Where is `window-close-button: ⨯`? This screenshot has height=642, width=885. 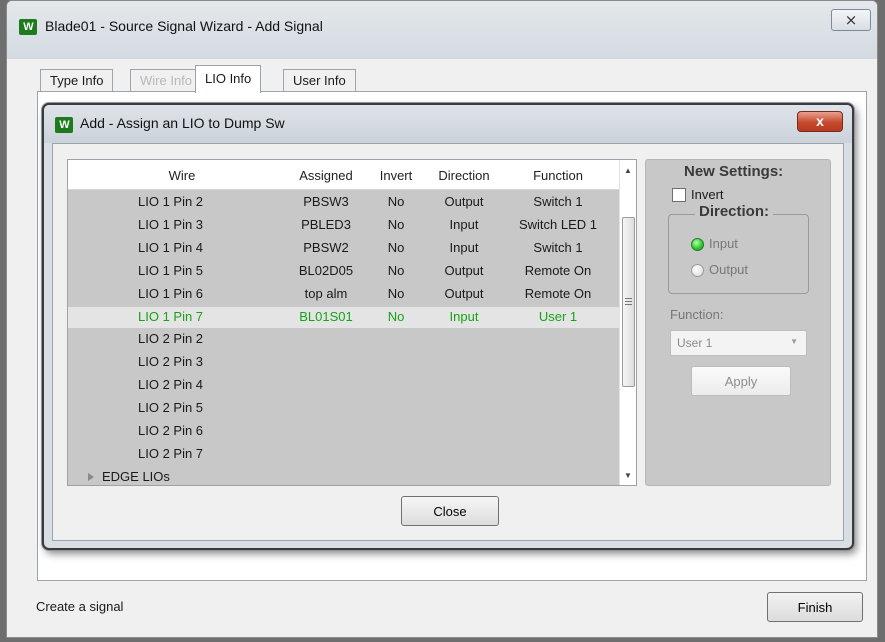
window-close-button: ⨯ is located at coordinates (851, 20).